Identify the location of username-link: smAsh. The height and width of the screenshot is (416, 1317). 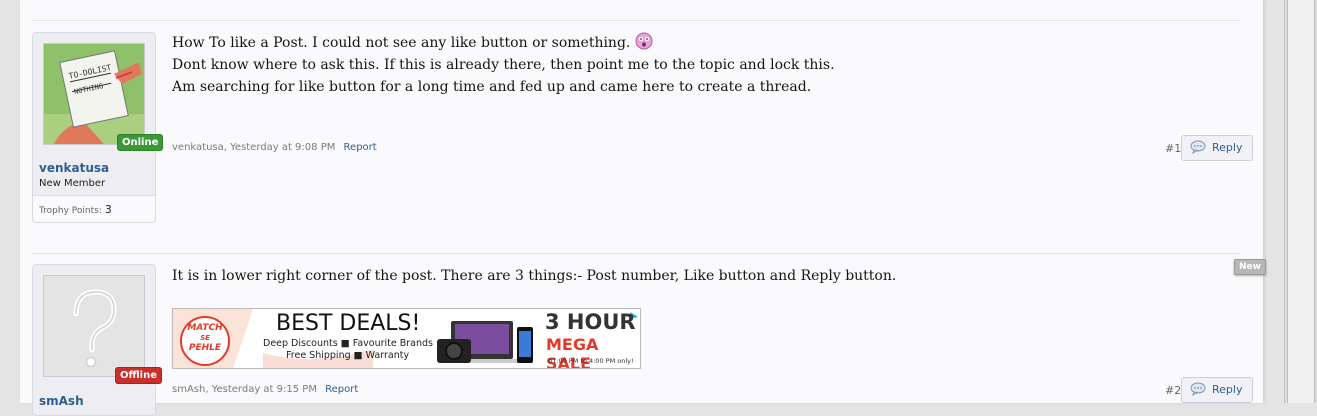
(61, 401).